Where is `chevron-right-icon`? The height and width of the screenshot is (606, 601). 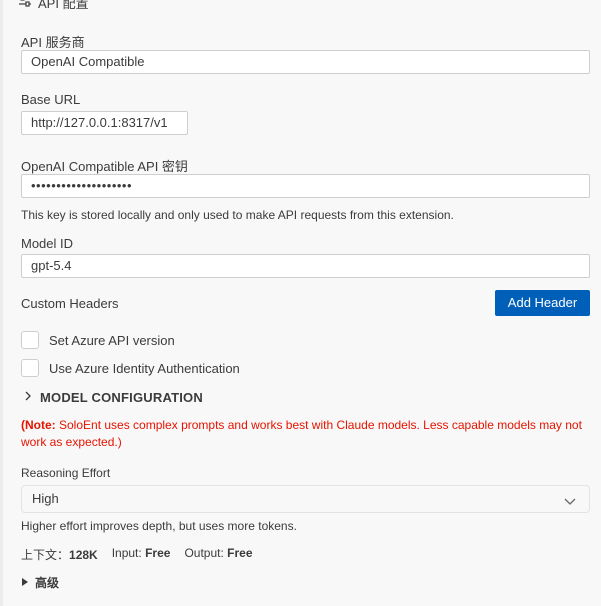
chevron-right-icon is located at coordinates (28, 397).